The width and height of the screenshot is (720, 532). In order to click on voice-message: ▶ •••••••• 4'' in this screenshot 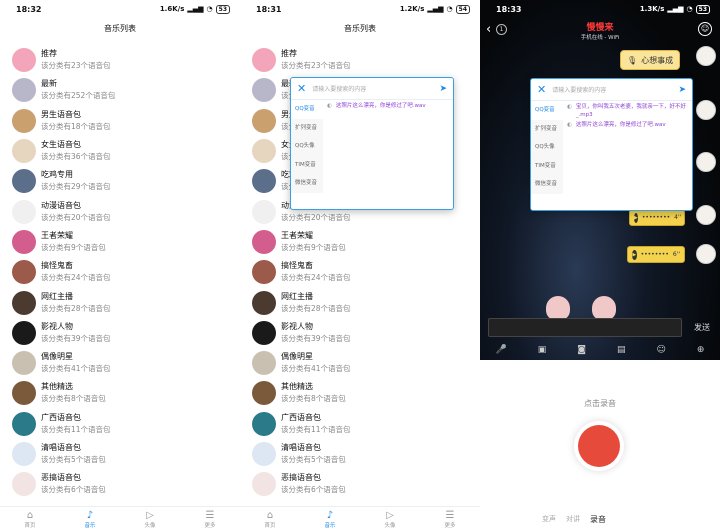, I will do `click(657, 217)`.